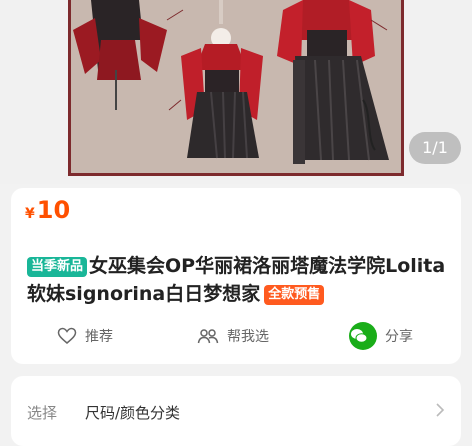  Describe the element at coordinates (30, 214) in the screenshot. I see `price-currency: ¥` at that location.